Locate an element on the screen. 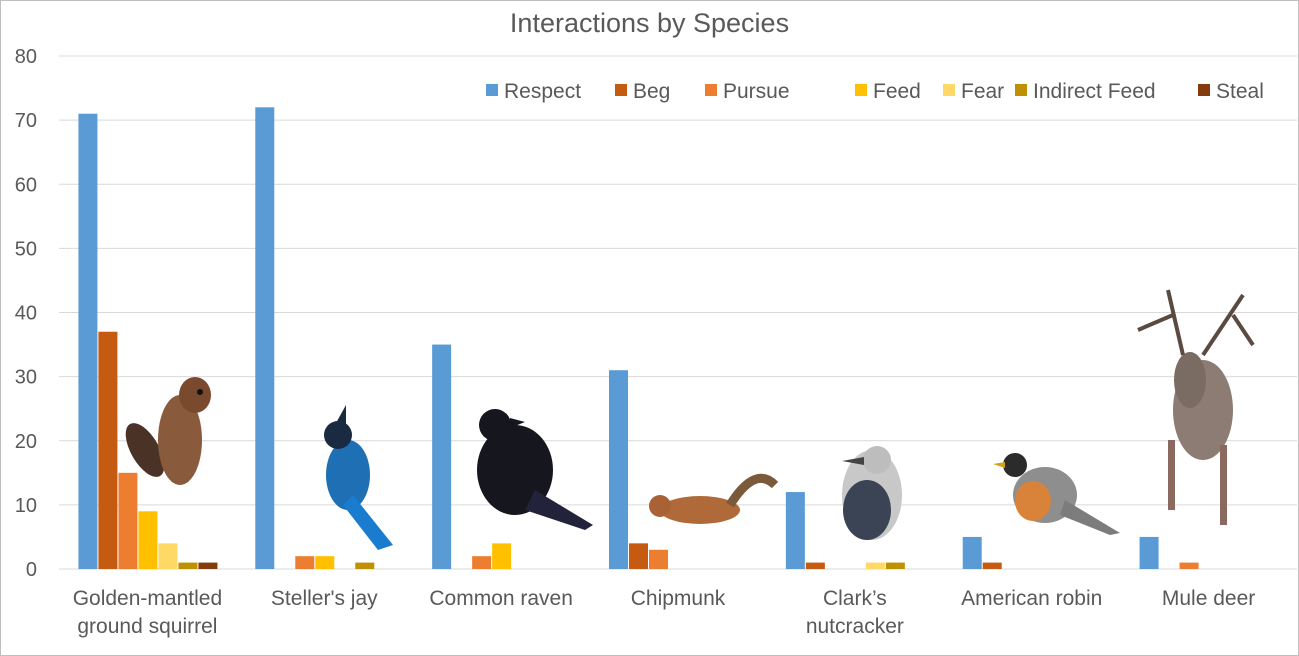  legend-item-fear: Fear is located at coordinates (973, 91).